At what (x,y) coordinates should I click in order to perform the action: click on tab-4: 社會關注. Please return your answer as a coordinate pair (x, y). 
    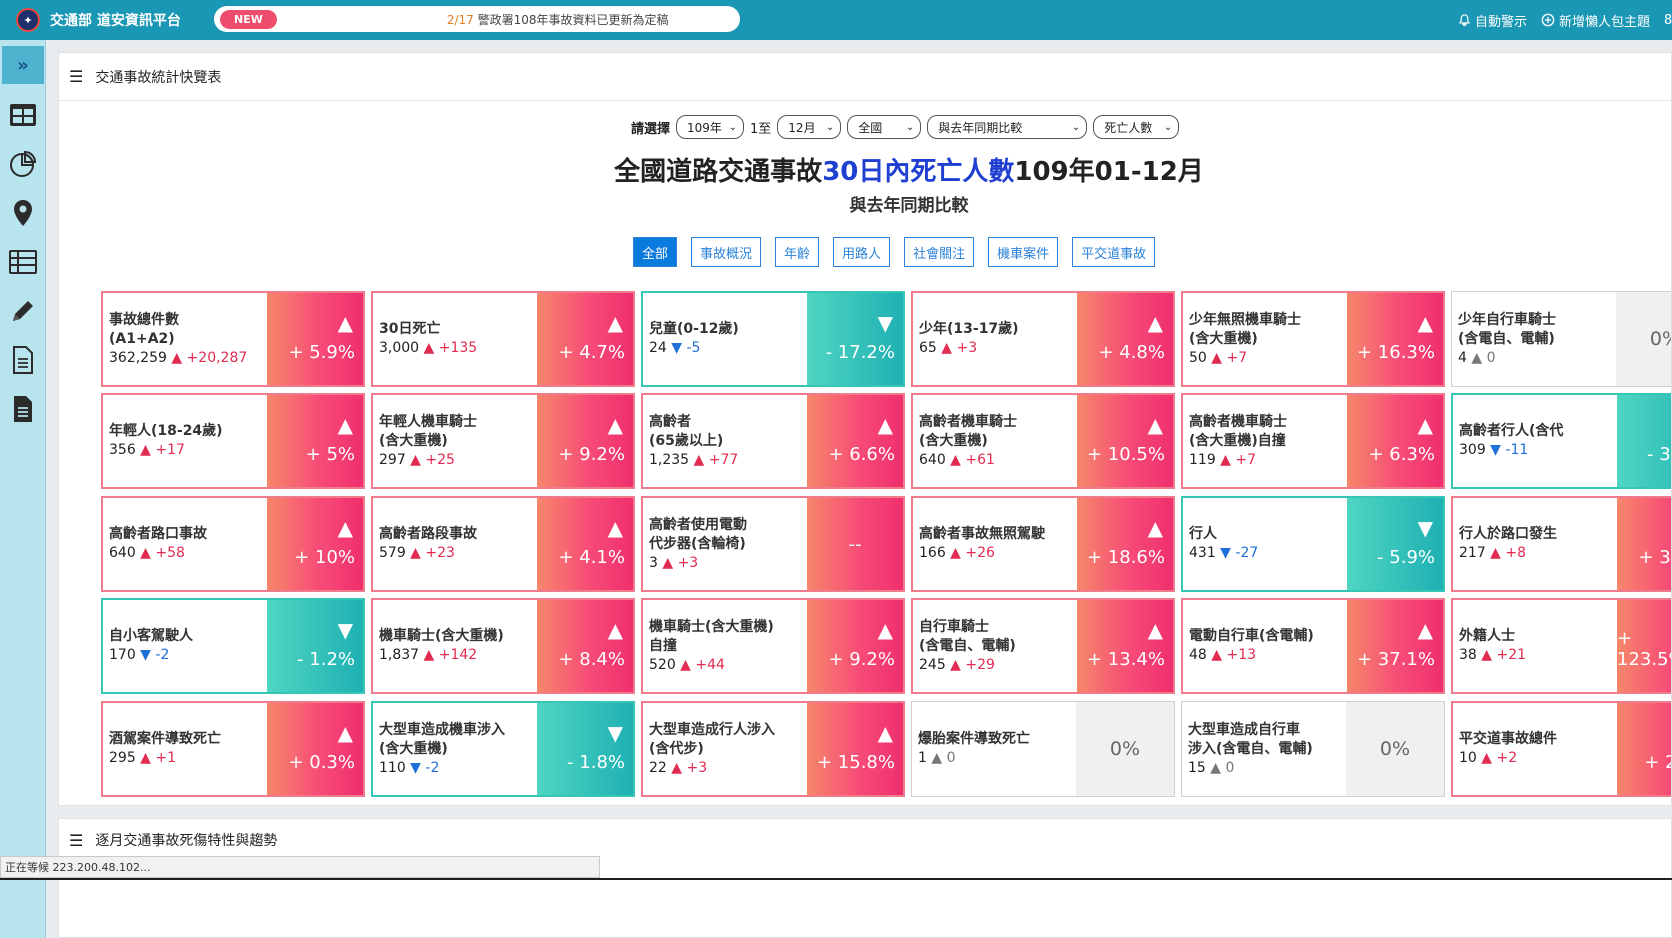
    Looking at the image, I should click on (939, 252).